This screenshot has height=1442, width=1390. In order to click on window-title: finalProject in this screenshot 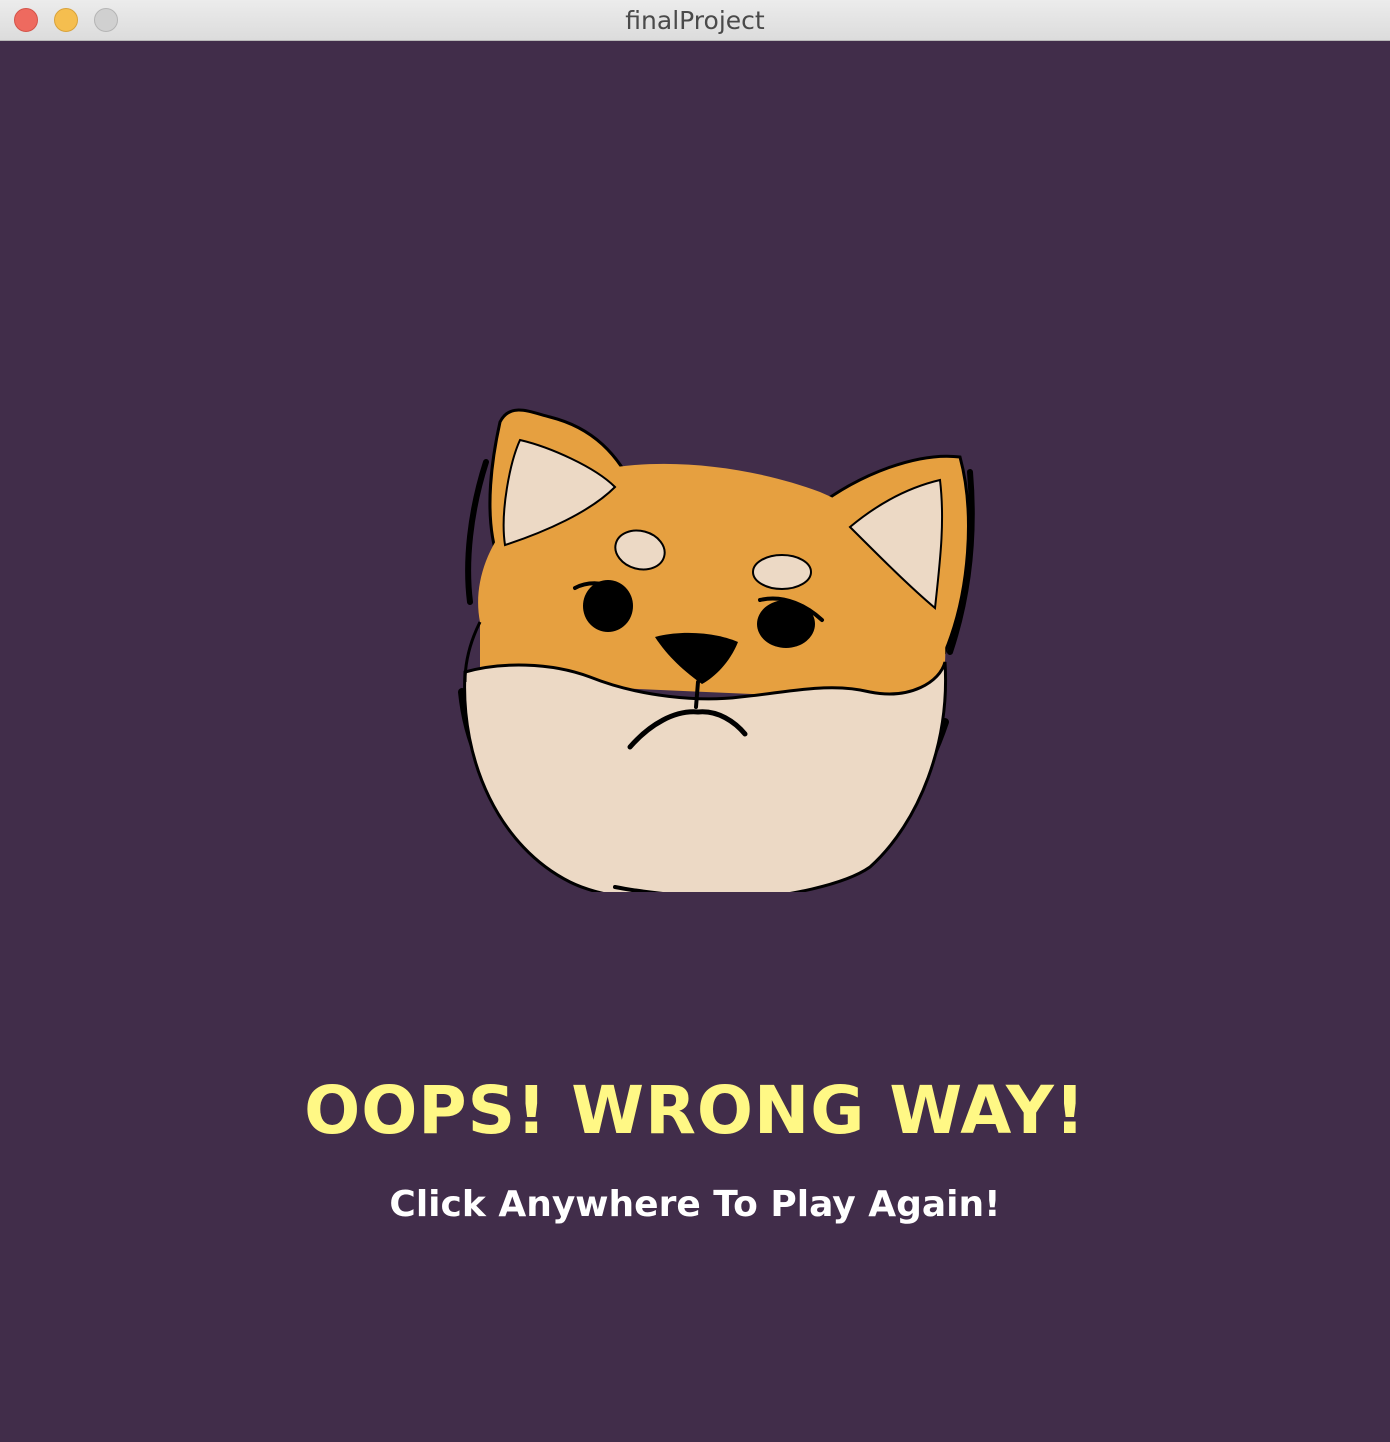, I will do `click(695, 20)`.